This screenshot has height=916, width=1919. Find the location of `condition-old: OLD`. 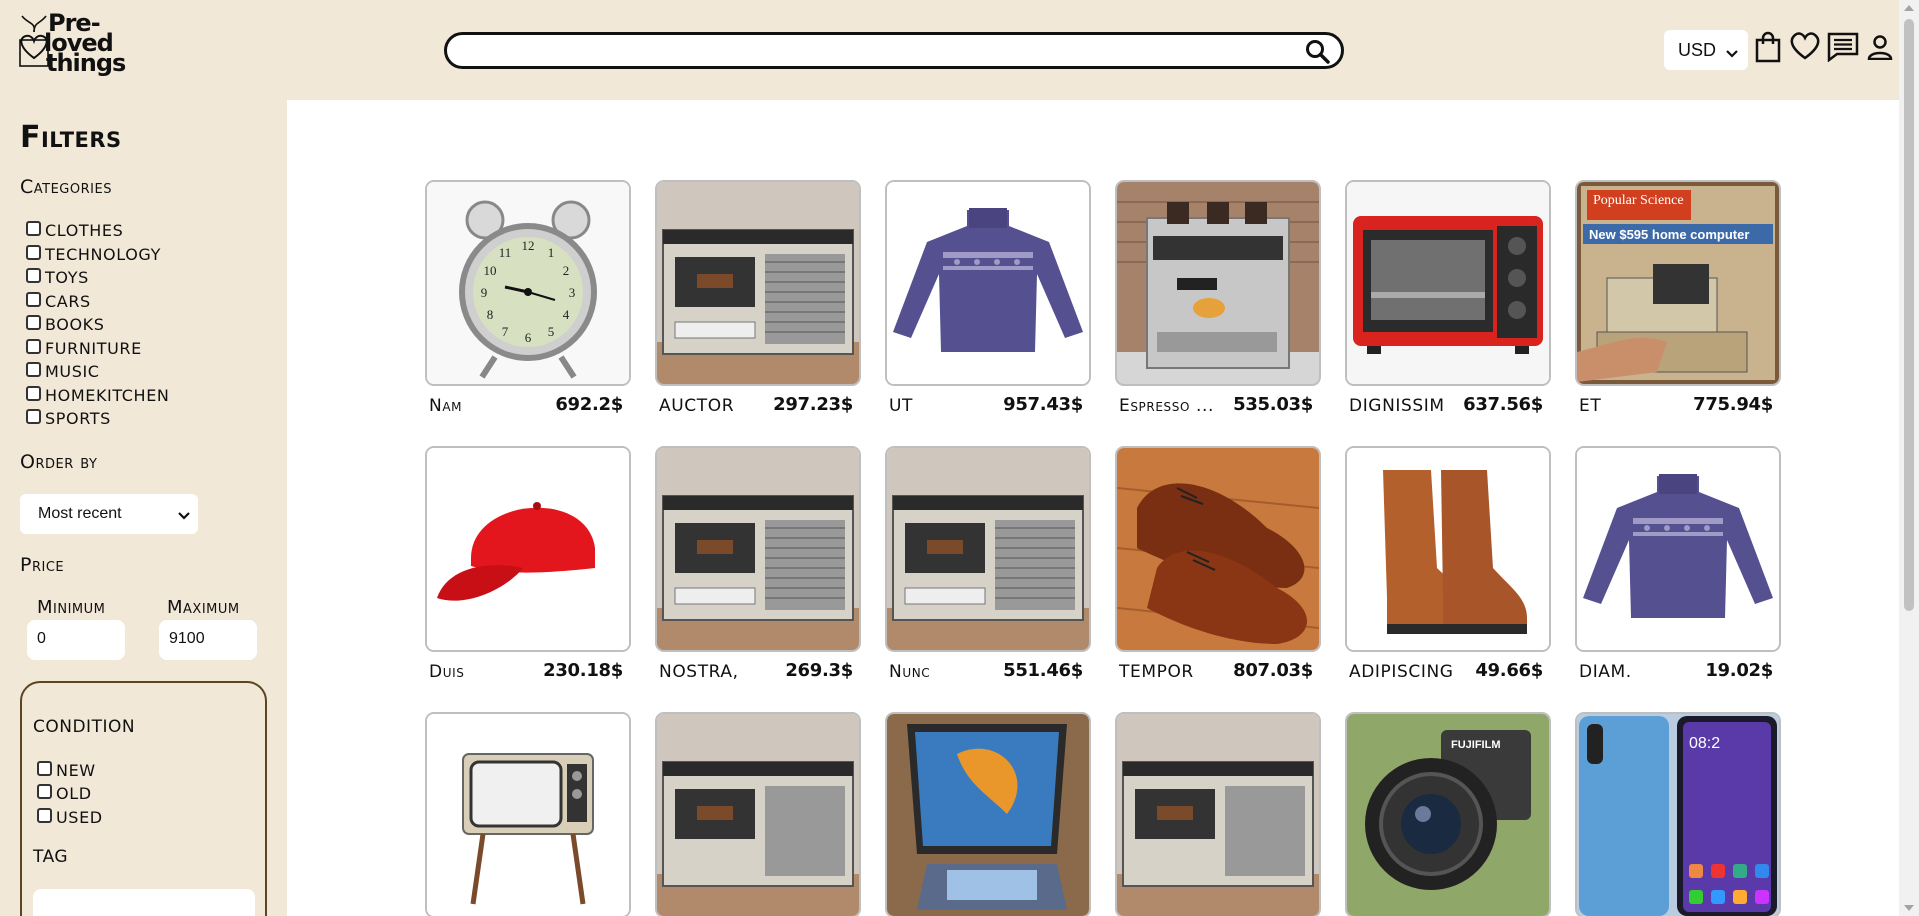

condition-old: OLD is located at coordinates (64, 793).